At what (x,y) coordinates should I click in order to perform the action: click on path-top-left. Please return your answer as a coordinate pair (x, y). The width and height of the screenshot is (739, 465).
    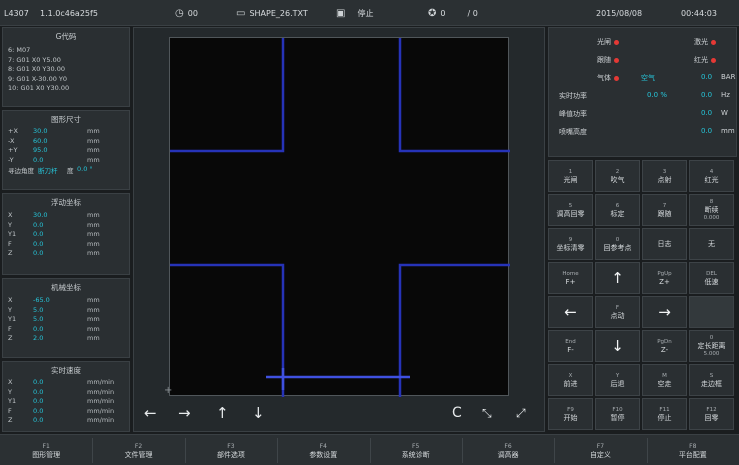
    Looking at the image, I should click on (227, 95).